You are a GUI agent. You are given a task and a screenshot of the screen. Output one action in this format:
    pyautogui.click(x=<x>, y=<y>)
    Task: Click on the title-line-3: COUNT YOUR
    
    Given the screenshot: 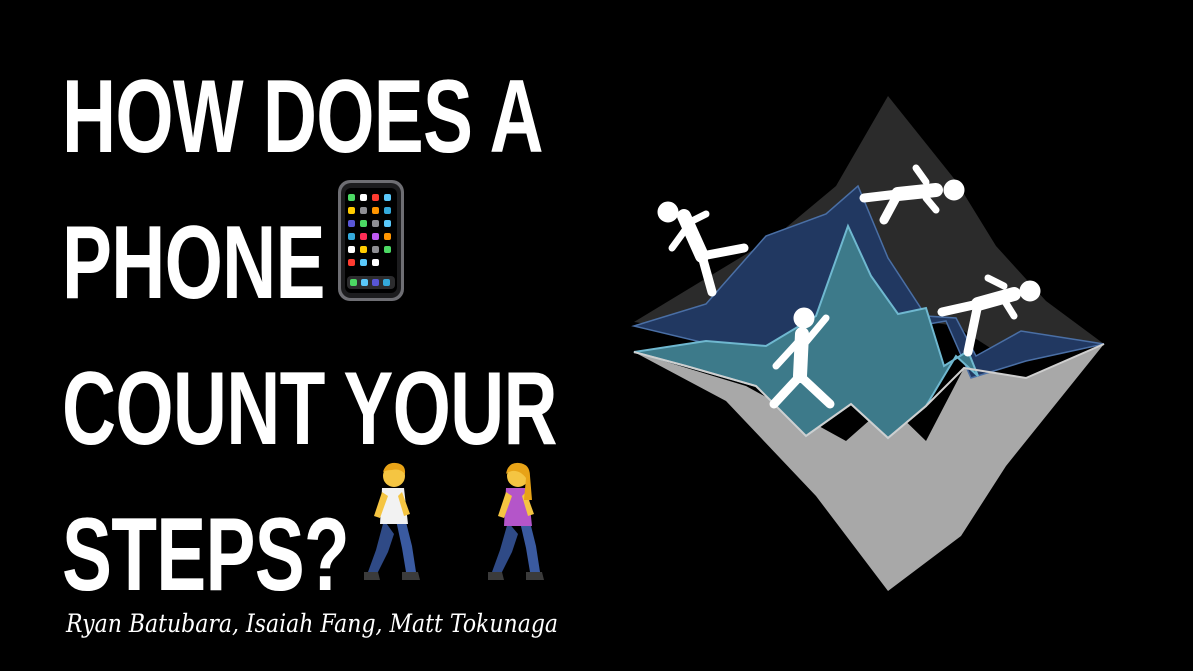 What is the action you would take?
    pyautogui.click(x=310, y=409)
    